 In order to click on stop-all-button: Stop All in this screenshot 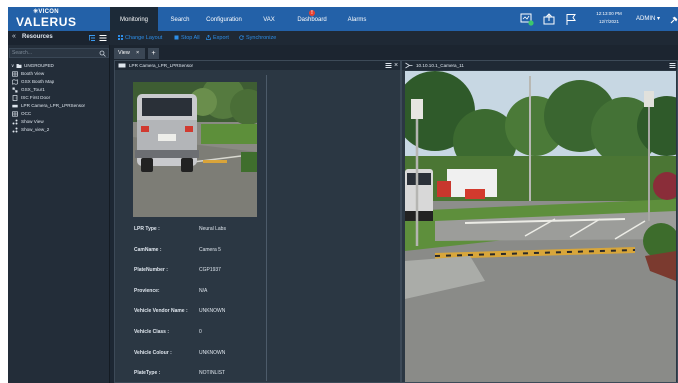, I will do `click(187, 38)`.